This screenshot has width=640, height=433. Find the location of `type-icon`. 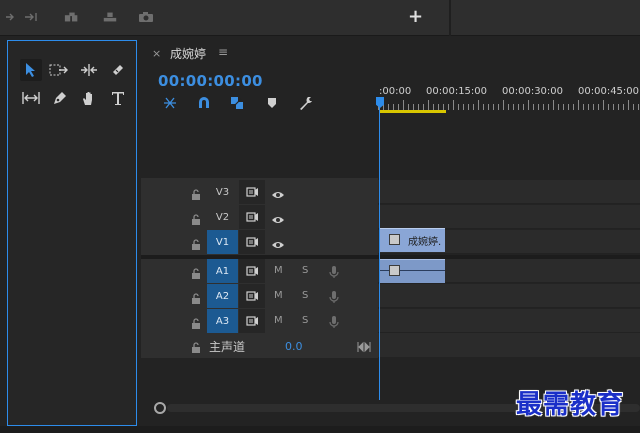

type-icon is located at coordinates (118, 98).